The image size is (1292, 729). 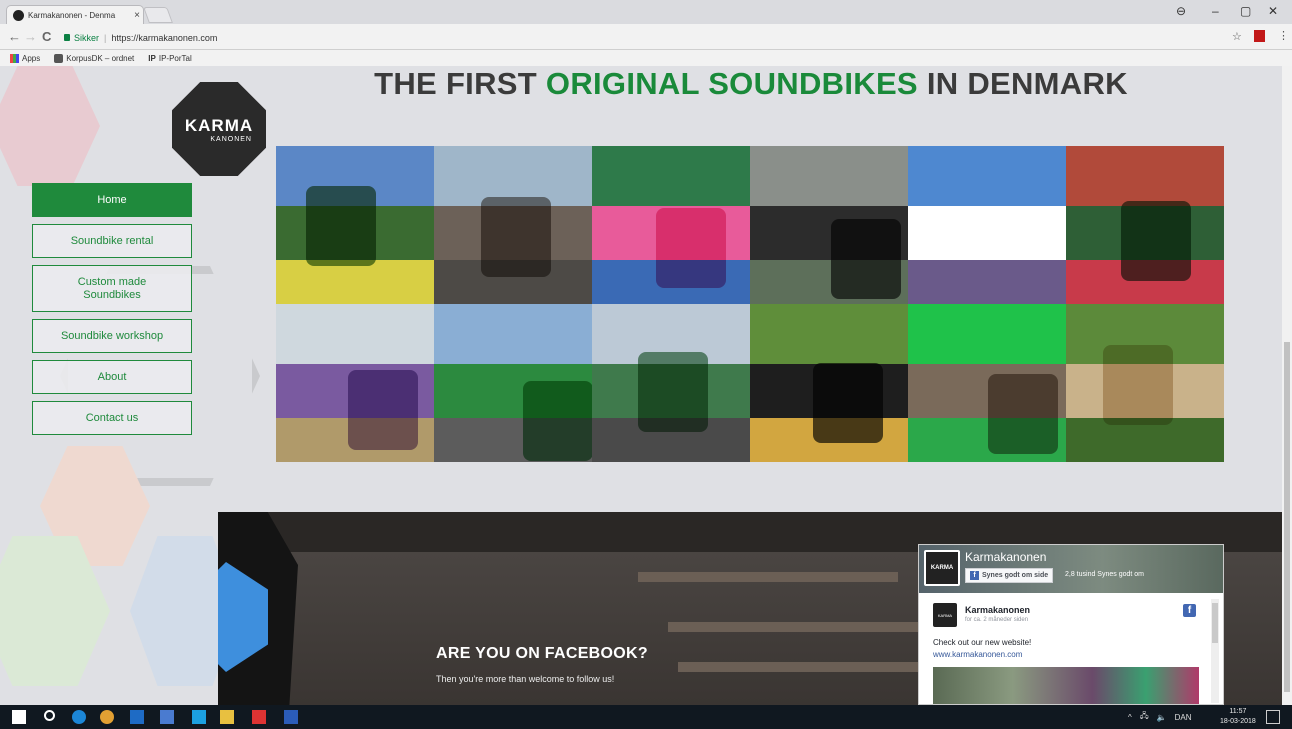 I want to click on profile-icon: ⊖, so click(x=1181, y=11).